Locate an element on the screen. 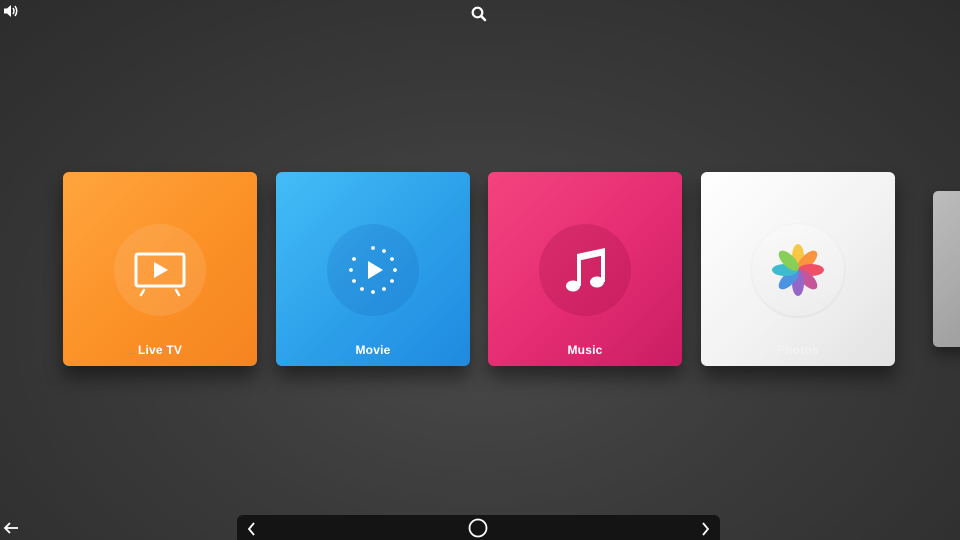 This screenshot has width=960, height=540. movie-card: Movie is located at coordinates (373, 269).